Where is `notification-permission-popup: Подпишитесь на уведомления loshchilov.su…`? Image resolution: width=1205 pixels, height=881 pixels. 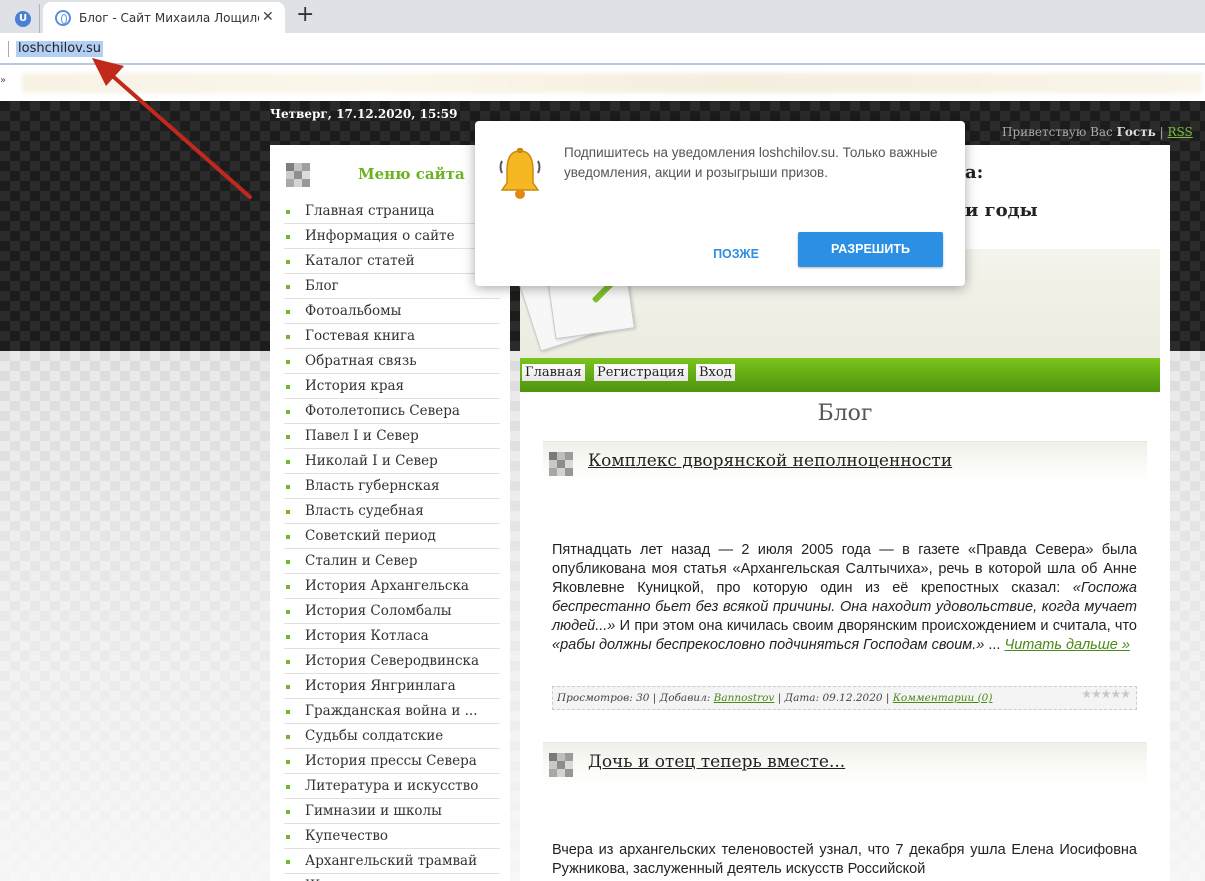
notification-permission-popup: Подпишитесь на уведомления loshchilov.su… is located at coordinates (720, 203).